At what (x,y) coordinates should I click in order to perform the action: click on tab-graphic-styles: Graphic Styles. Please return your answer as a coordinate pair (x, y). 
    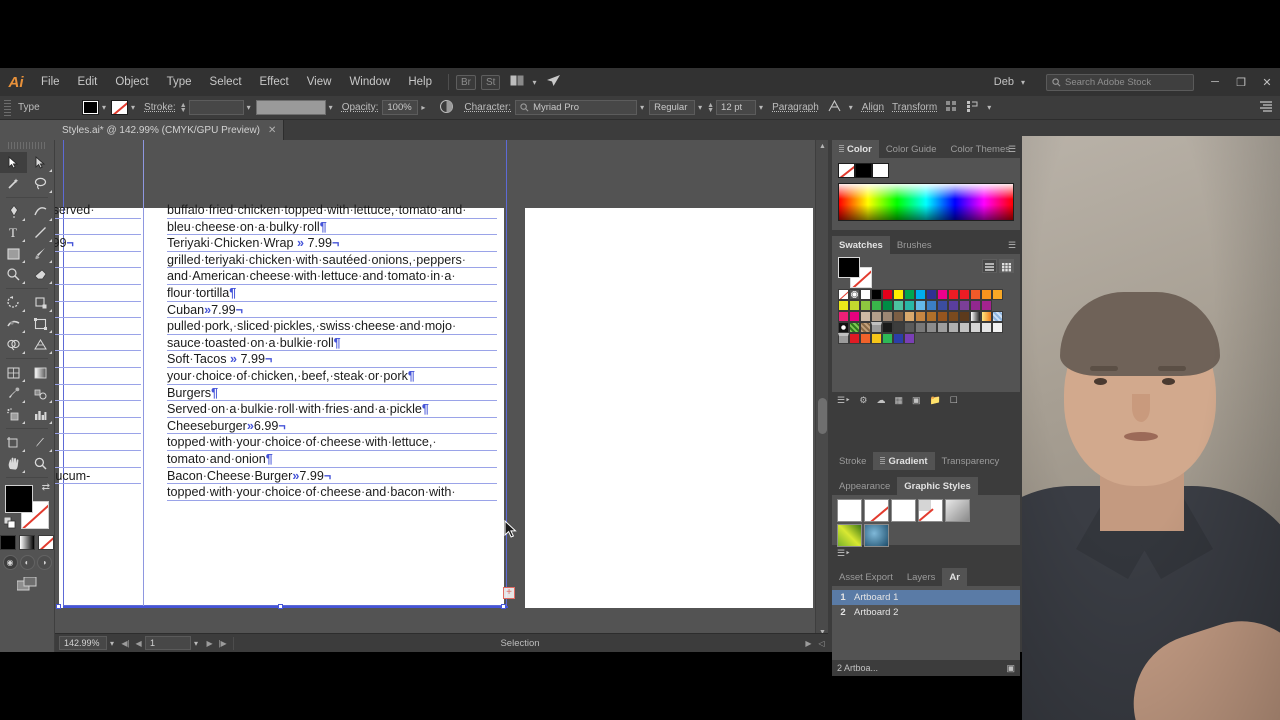
    Looking at the image, I should click on (937, 486).